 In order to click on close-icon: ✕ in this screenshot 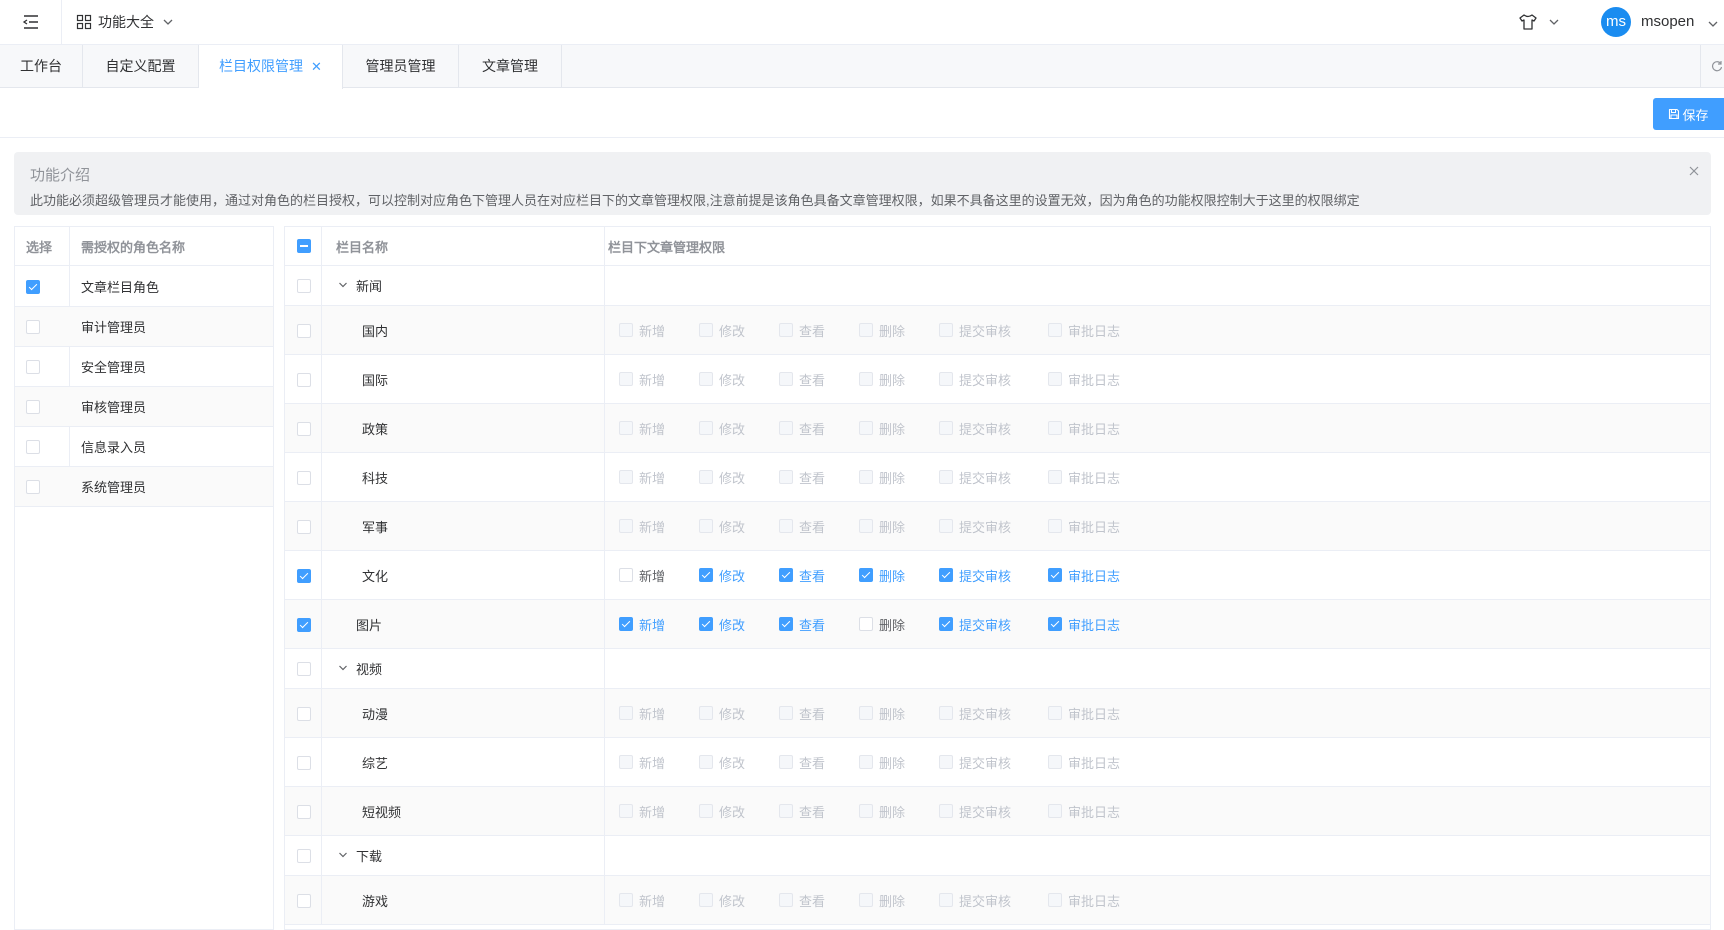, I will do `click(316, 66)`.